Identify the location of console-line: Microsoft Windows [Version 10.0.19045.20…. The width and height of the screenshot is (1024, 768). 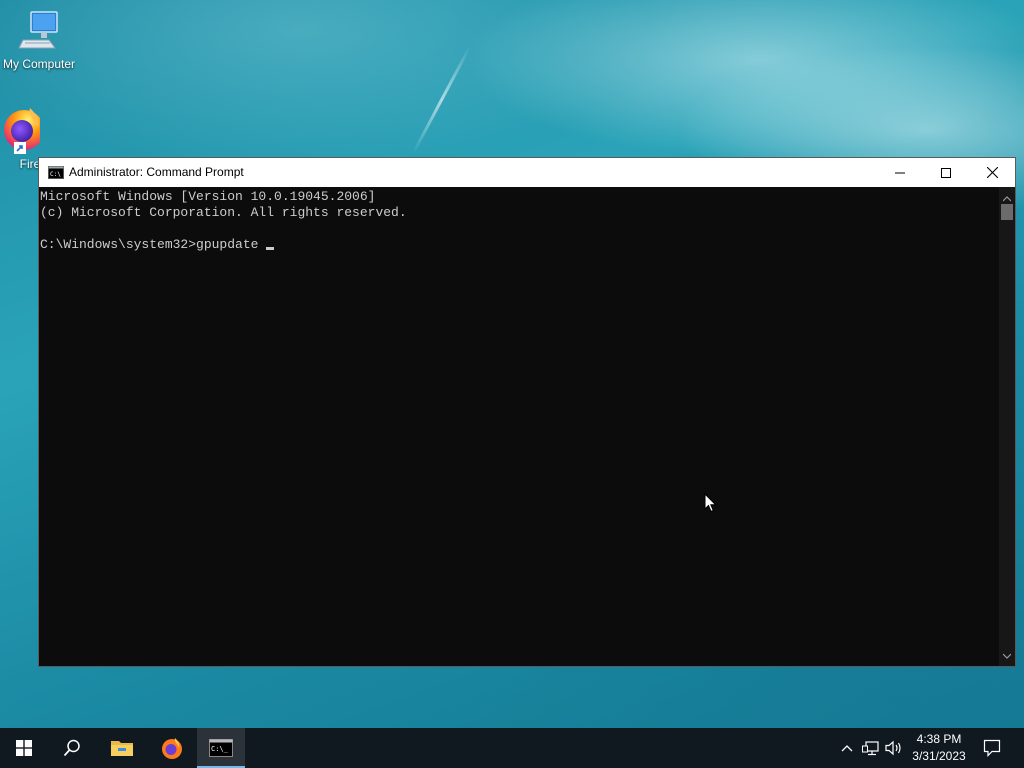
(208, 196).